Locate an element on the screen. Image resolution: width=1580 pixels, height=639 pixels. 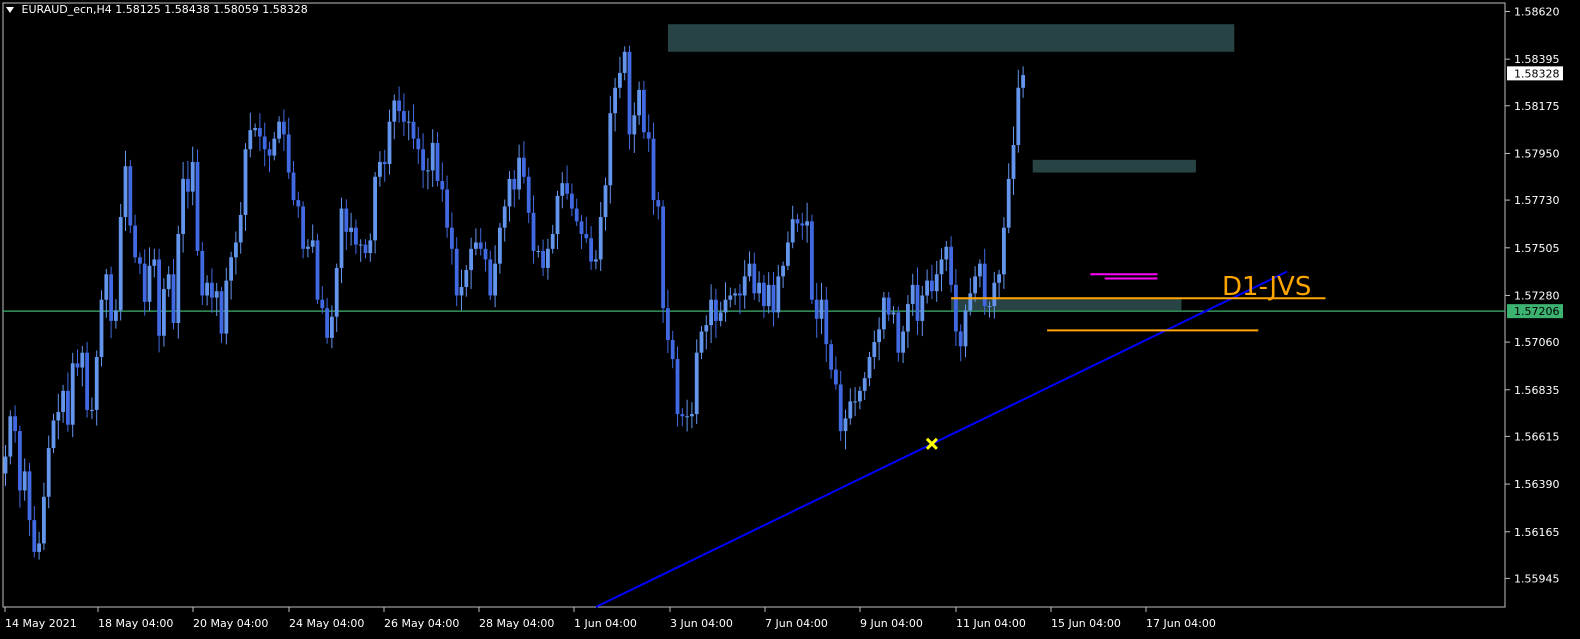
y-tick-label: 1.57280 is located at coordinates (1537, 295).